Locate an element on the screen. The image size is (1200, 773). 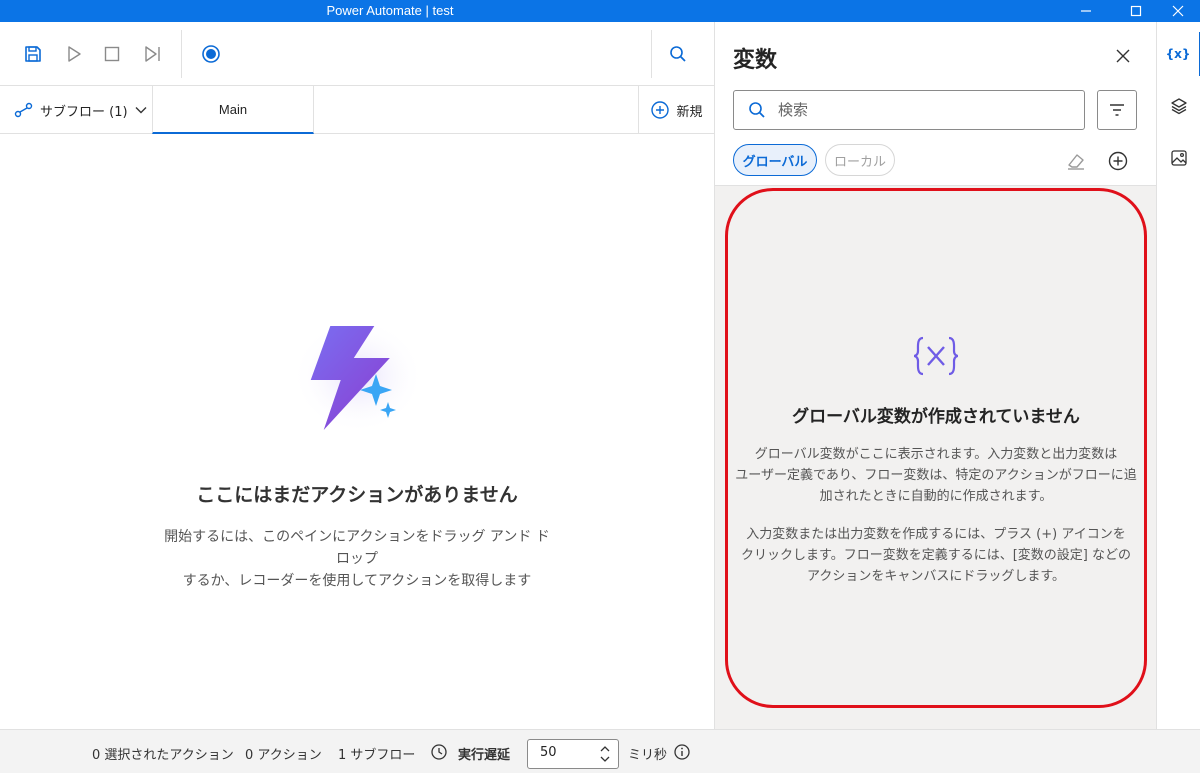
subflows-dropdown: サブフロー (1) is located at coordinates (81, 110).